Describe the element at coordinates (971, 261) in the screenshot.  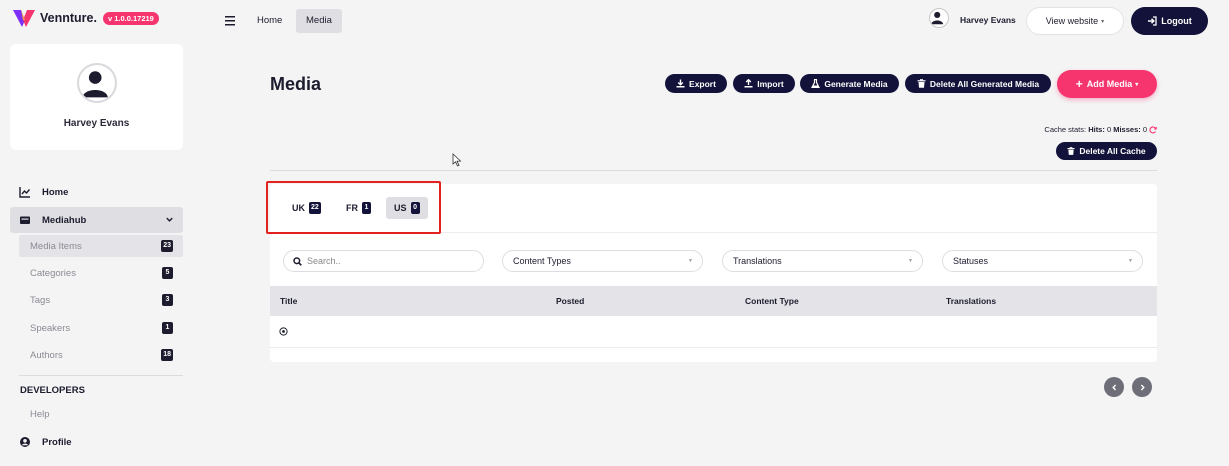
I see `select-label: Statuses` at that location.